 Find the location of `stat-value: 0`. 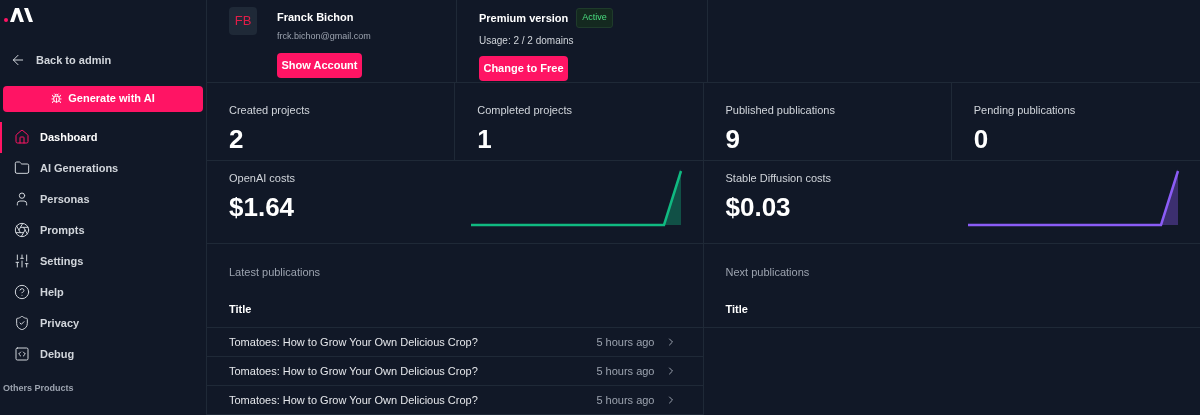

stat-value: 0 is located at coordinates (981, 140).